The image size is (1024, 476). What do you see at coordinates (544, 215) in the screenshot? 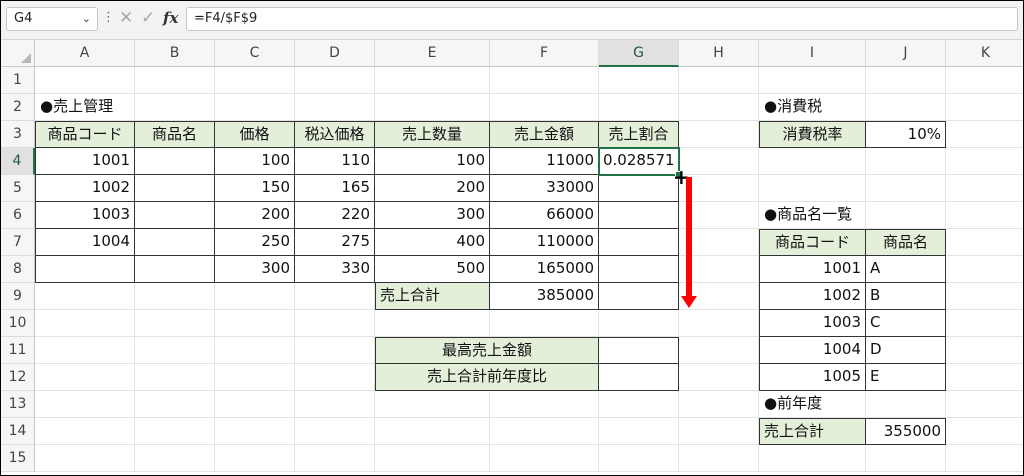
I see `sales-cell: 66000` at bounding box center [544, 215].